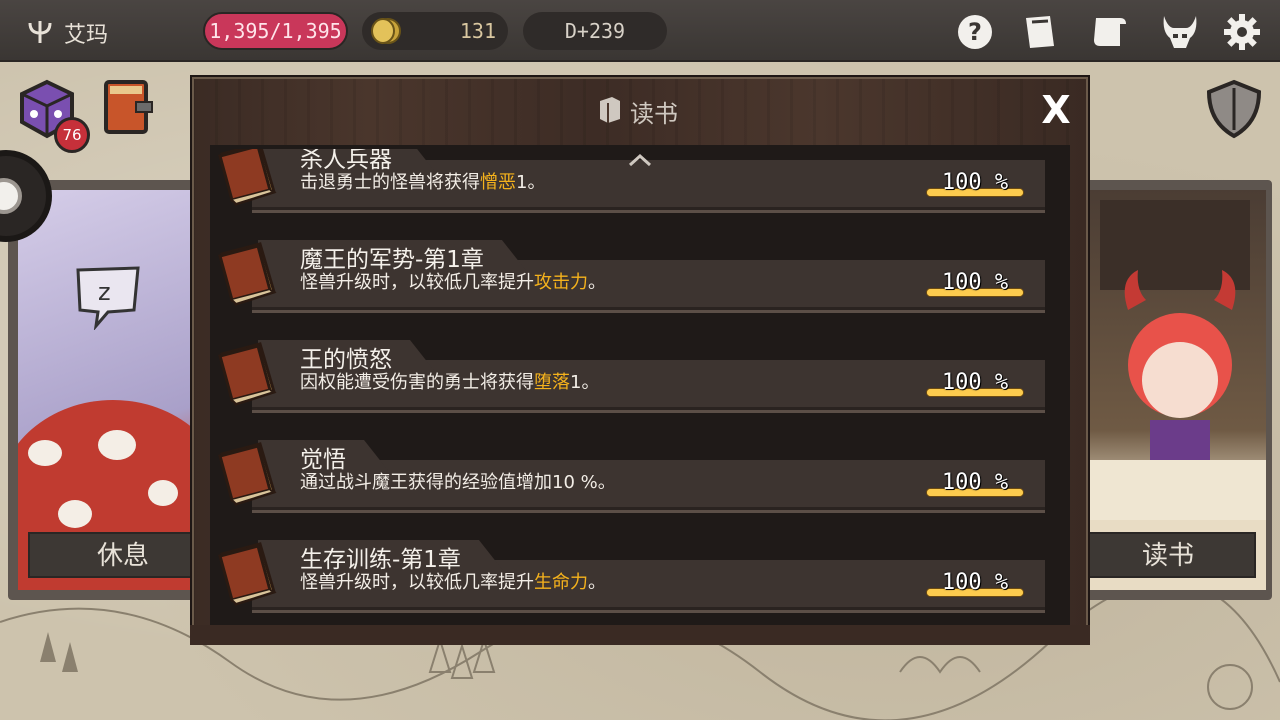  What do you see at coordinates (390, 182) in the screenshot?
I see `description-text: 击退勇士的怪兽将获得` at bounding box center [390, 182].